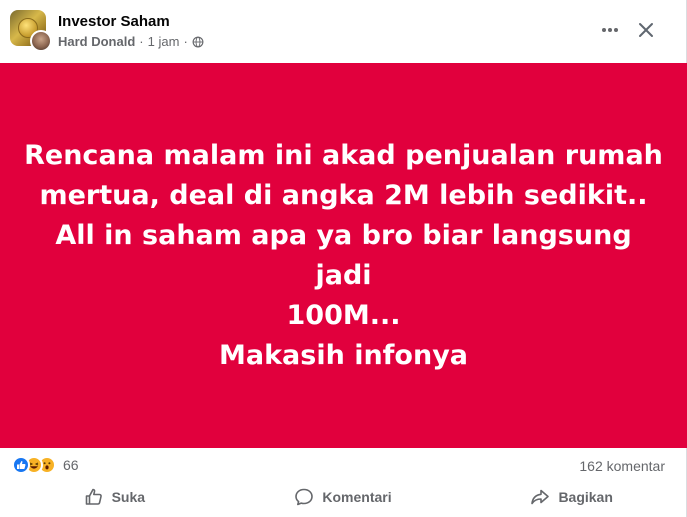  I want to click on globe-icon, so click(198, 41).